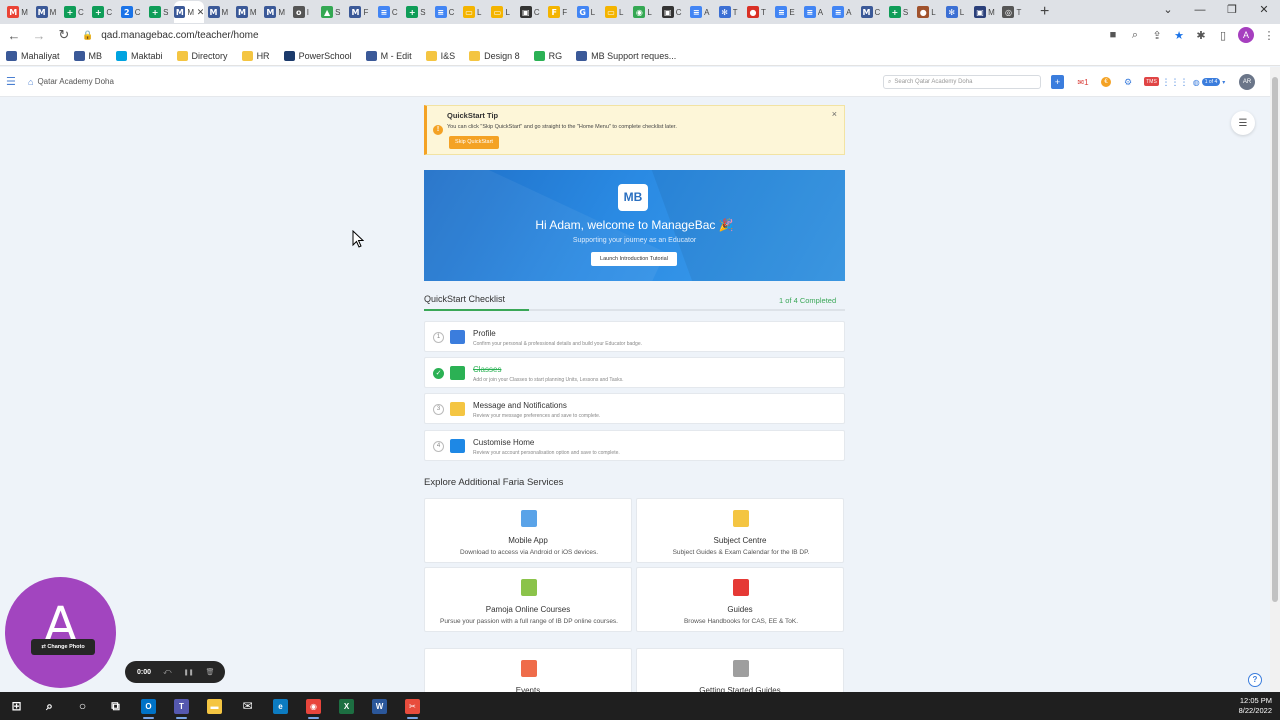 The image size is (1280, 720). What do you see at coordinates (1264, 11) in the screenshot?
I see `close-window-button: ✕` at bounding box center [1264, 11].